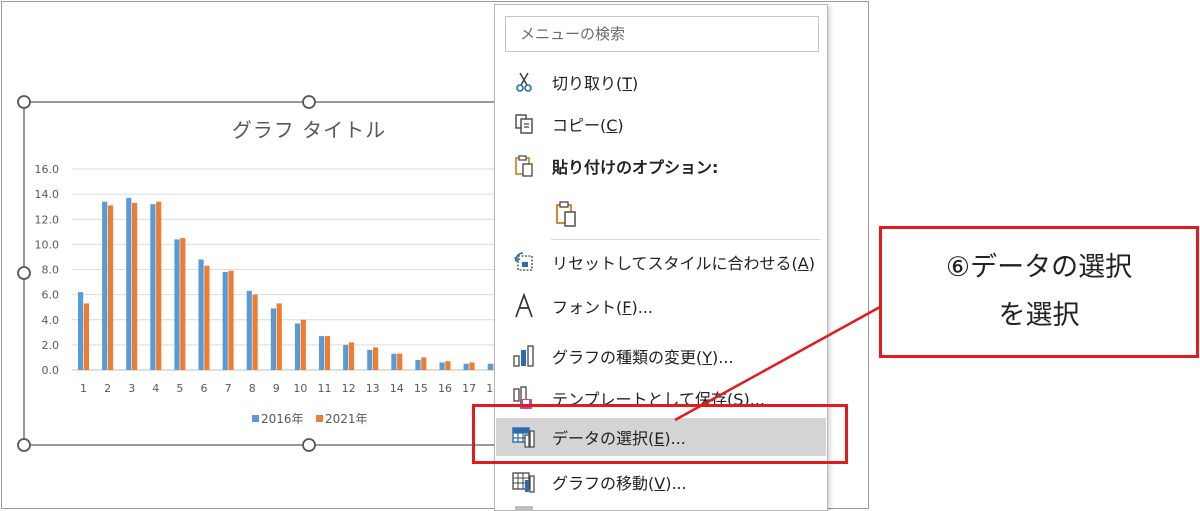 The width and height of the screenshot is (1200, 511). Describe the element at coordinates (1039, 315) in the screenshot. I see `annotation-line-2: を選択` at that location.